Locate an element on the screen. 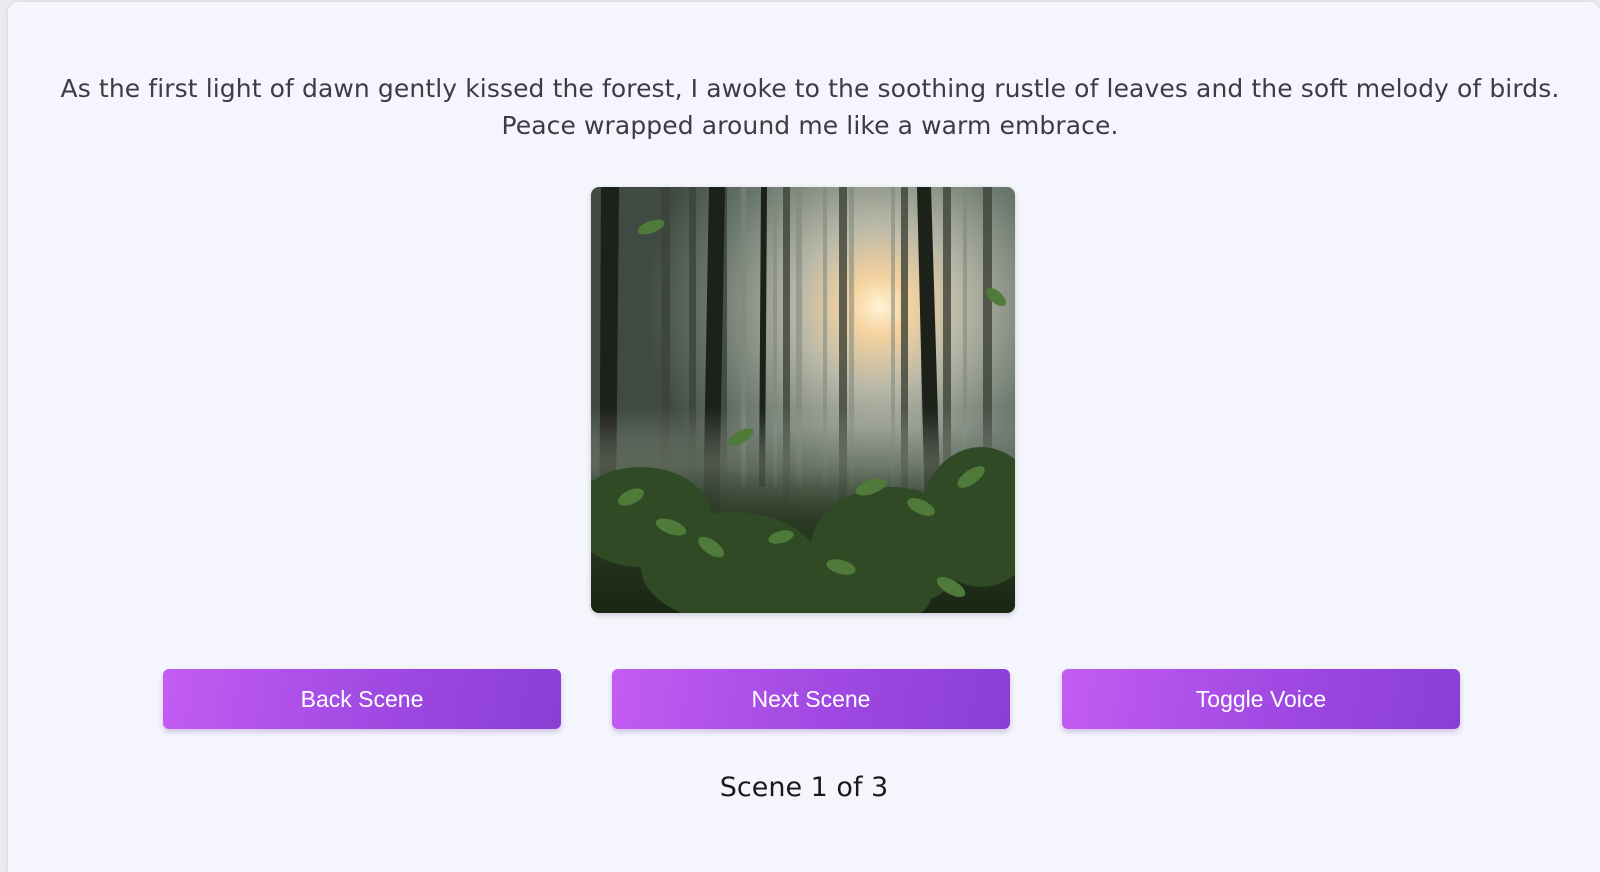  next-scene-button: Next Scene is located at coordinates (811, 699).